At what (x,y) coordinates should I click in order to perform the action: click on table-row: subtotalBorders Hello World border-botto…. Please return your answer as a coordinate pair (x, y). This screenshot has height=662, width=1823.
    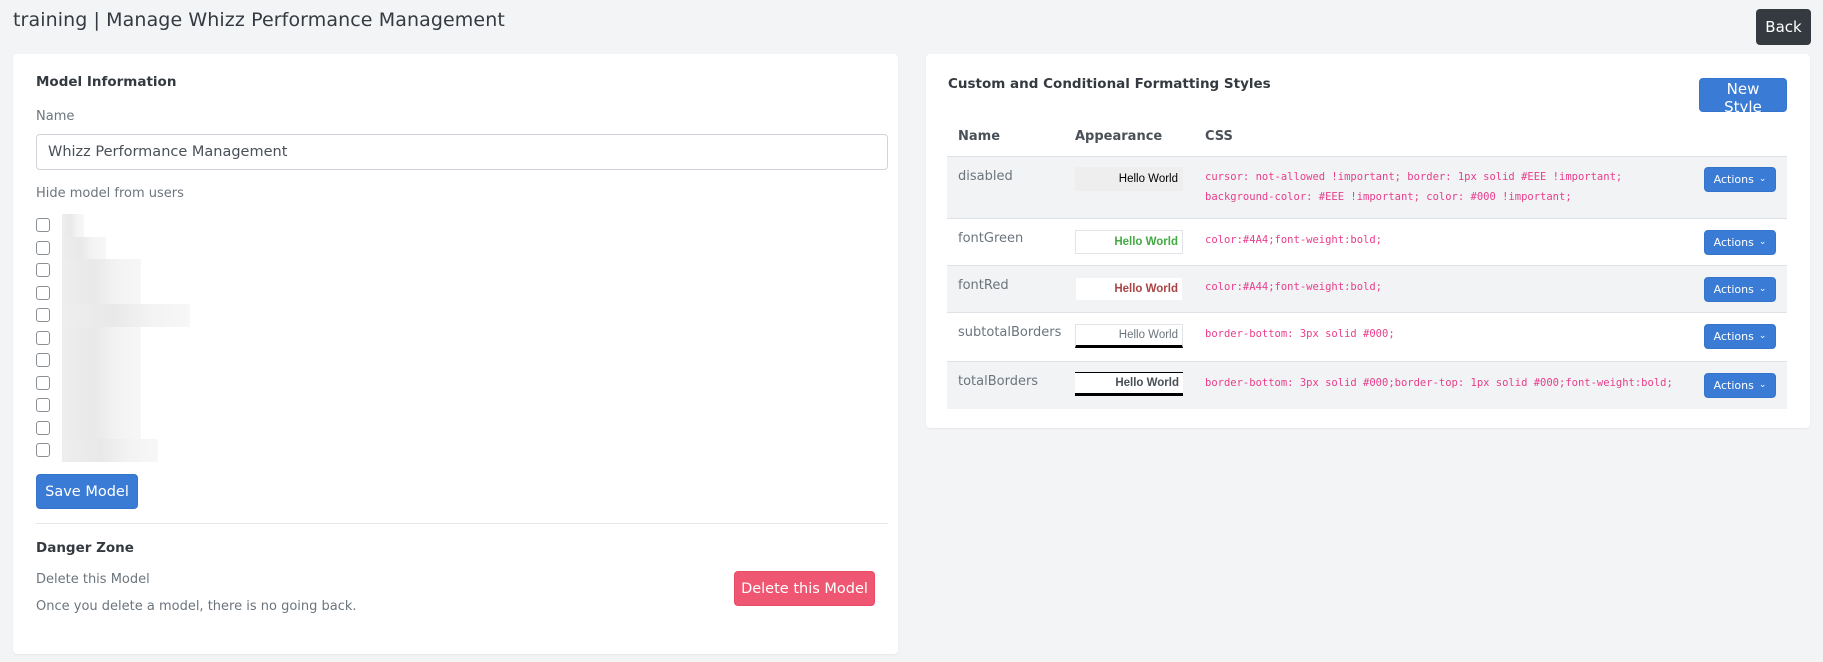
    Looking at the image, I should click on (1367, 336).